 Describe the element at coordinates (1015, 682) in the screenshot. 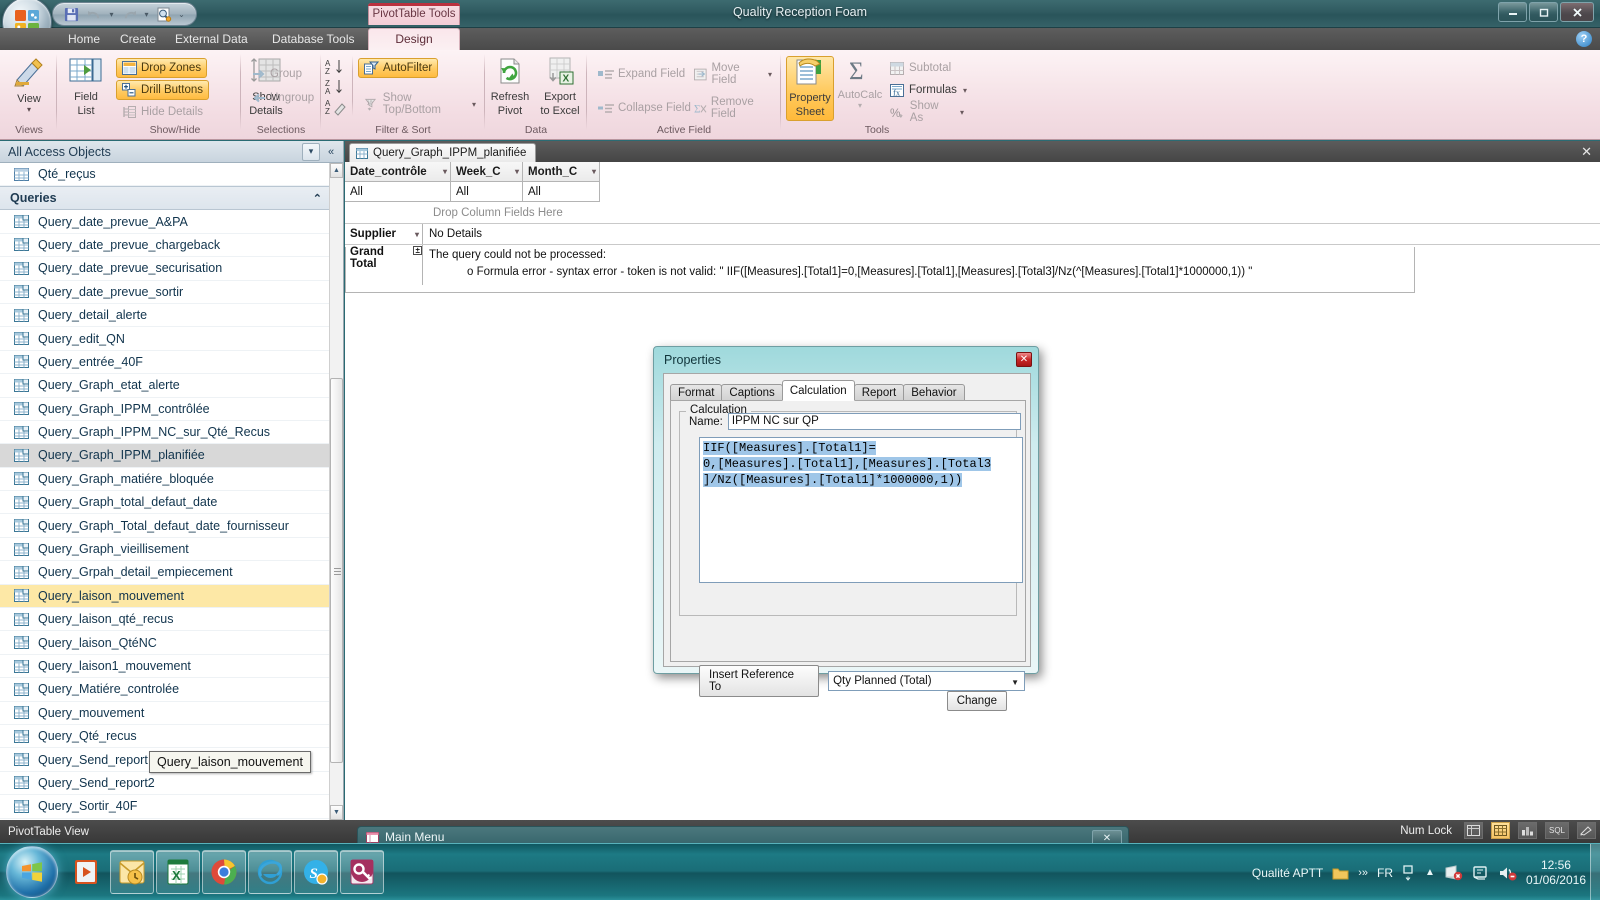

I see `chevron-down-icon: ▼` at that location.